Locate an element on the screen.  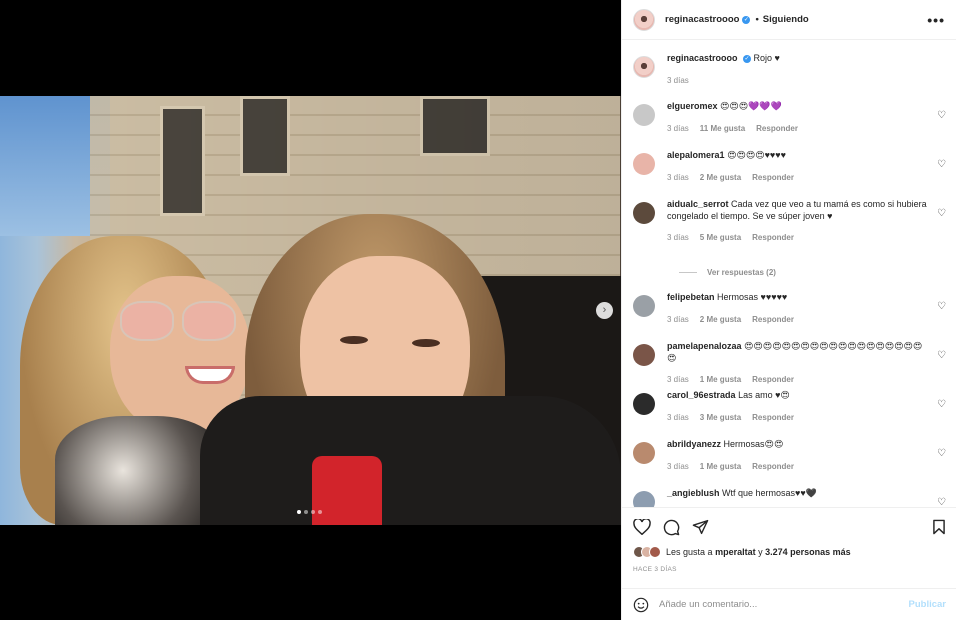
comment-username: elgueromex is located at coordinates (692, 106).